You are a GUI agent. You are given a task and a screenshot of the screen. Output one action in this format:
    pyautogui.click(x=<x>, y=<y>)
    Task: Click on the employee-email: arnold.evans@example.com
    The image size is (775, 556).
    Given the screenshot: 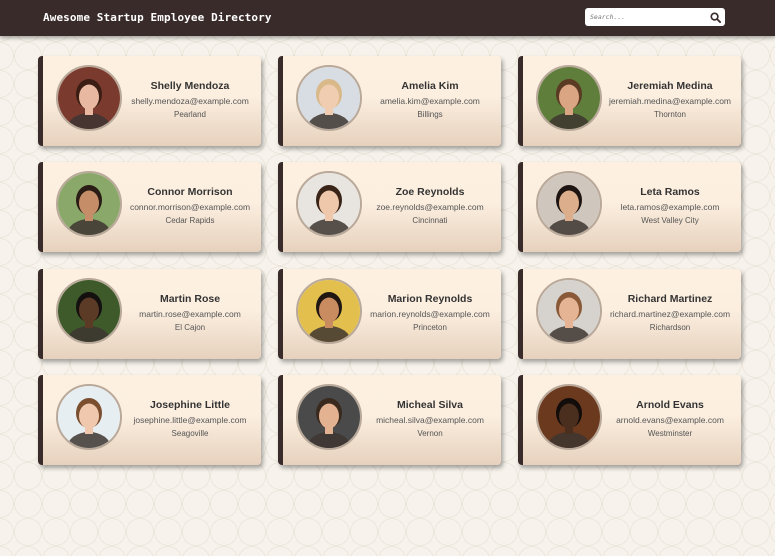 What is the action you would take?
    pyautogui.click(x=670, y=420)
    